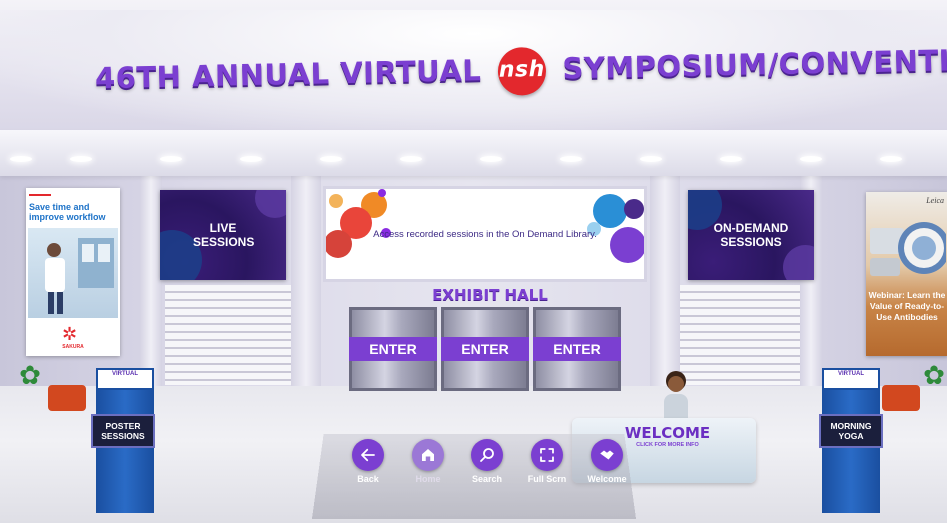 This screenshot has height=523, width=947. I want to click on lab-photo, so click(73, 273).